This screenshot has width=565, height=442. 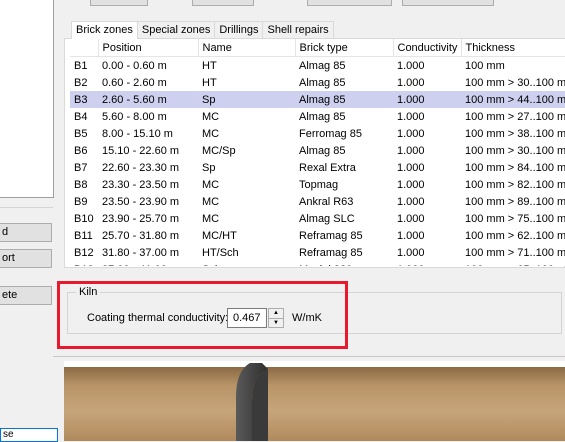 I want to click on row-id-cell: B2, so click(x=81, y=82).